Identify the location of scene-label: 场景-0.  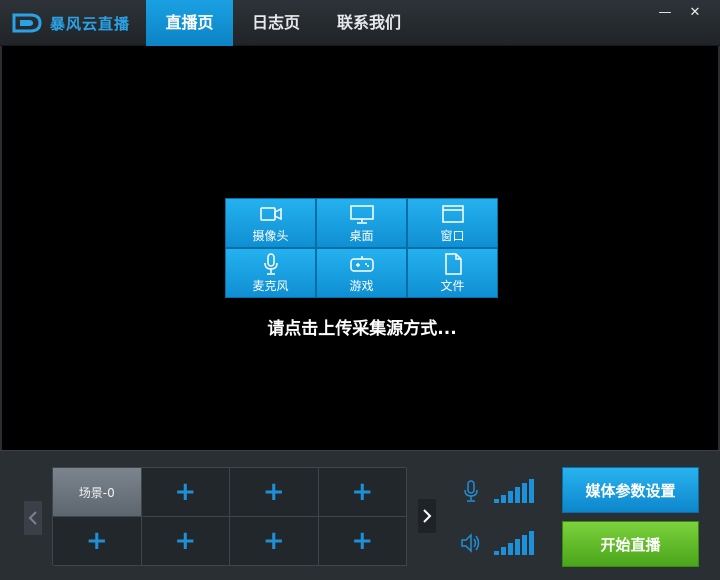
(96, 492).